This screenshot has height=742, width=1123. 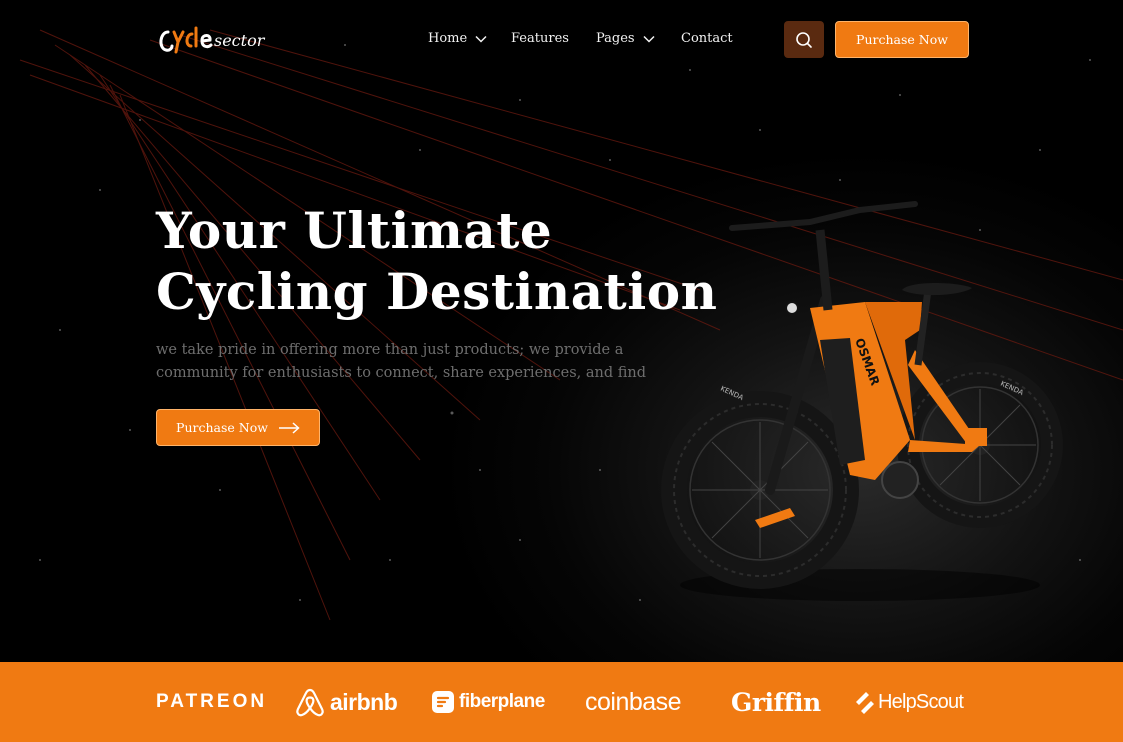 I want to click on purchase-now-label: Purchase Now, so click(x=222, y=427).